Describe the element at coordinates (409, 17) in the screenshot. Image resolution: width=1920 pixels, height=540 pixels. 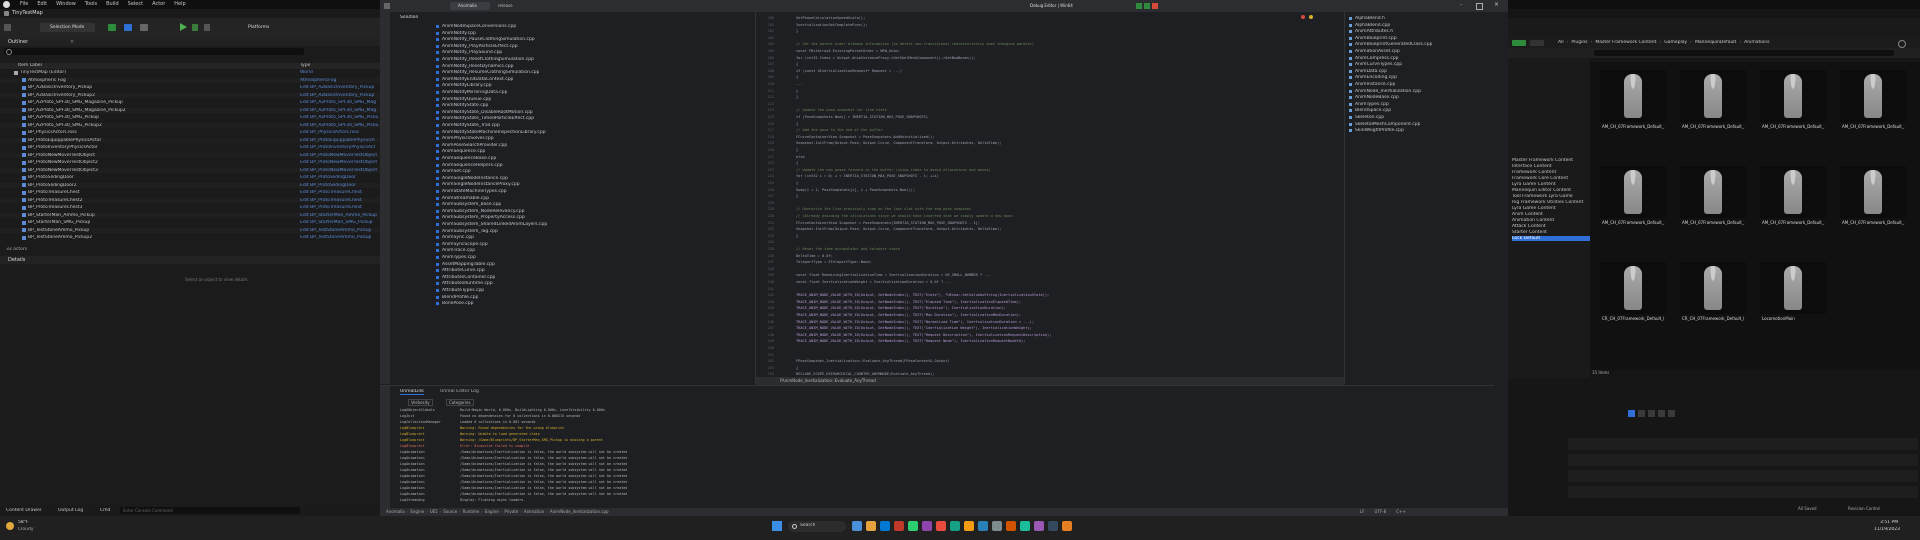
I see `solution-title: Solution` at that location.